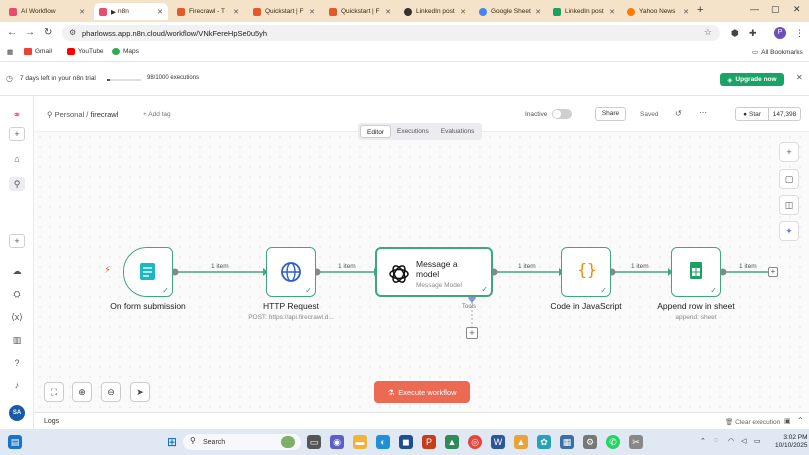  Describe the element at coordinates (743, 441) in the screenshot. I see `volume-icon: ◁` at that location.